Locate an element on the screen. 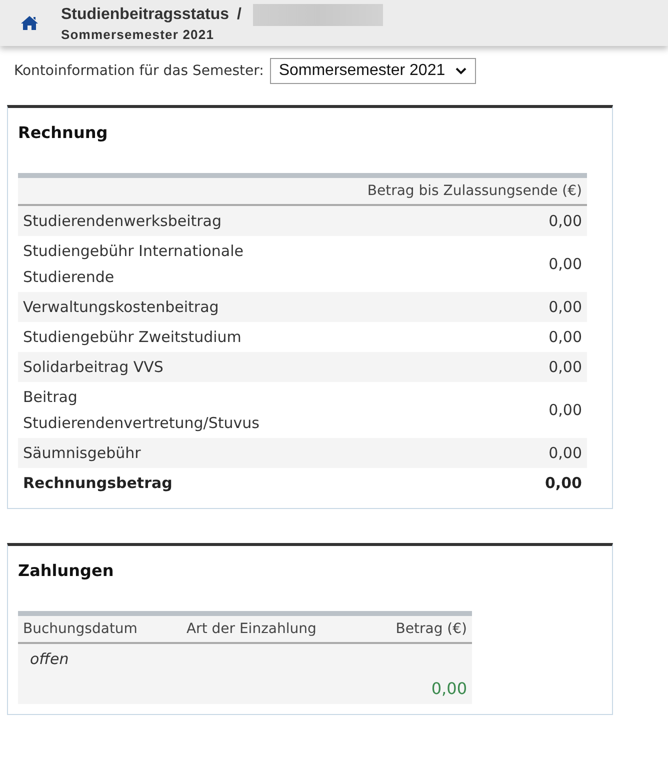 Image resolution: width=668 pixels, height=763 pixels. fee-label: Solidarbeitrag VVS is located at coordinates (153, 367).